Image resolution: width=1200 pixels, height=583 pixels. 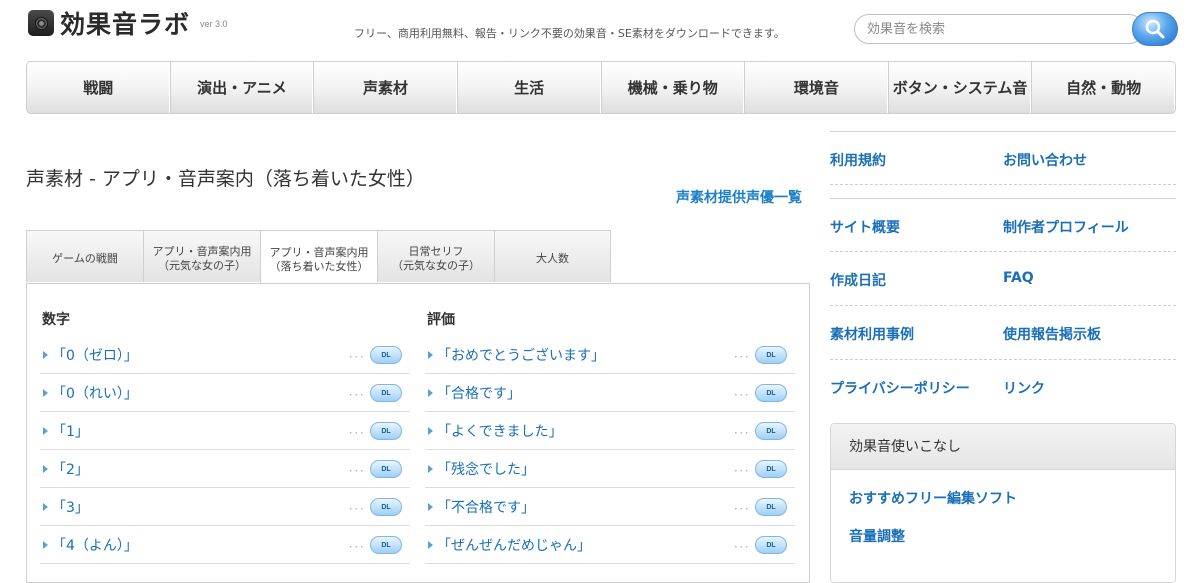 I want to click on list-item: 「0（れい）」 ･･･ DL, so click(x=225, y=393).